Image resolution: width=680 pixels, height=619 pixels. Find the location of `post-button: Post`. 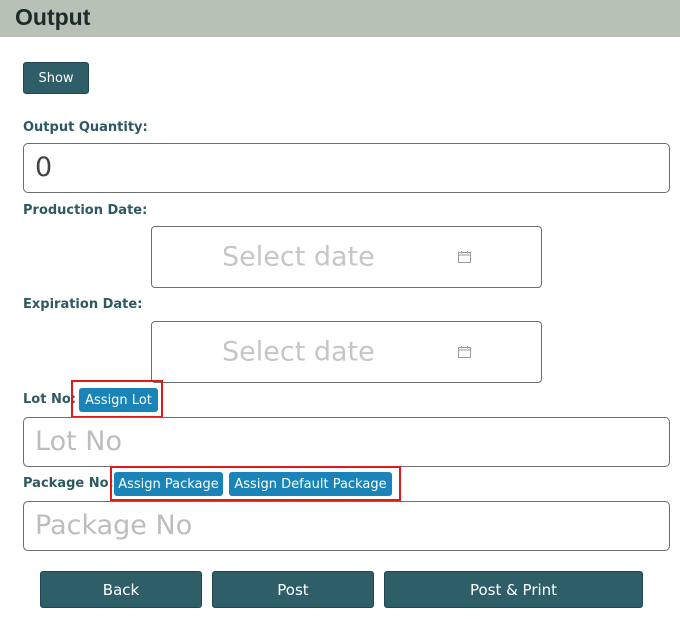

post-button: Post is located at coordinates (293, 589).